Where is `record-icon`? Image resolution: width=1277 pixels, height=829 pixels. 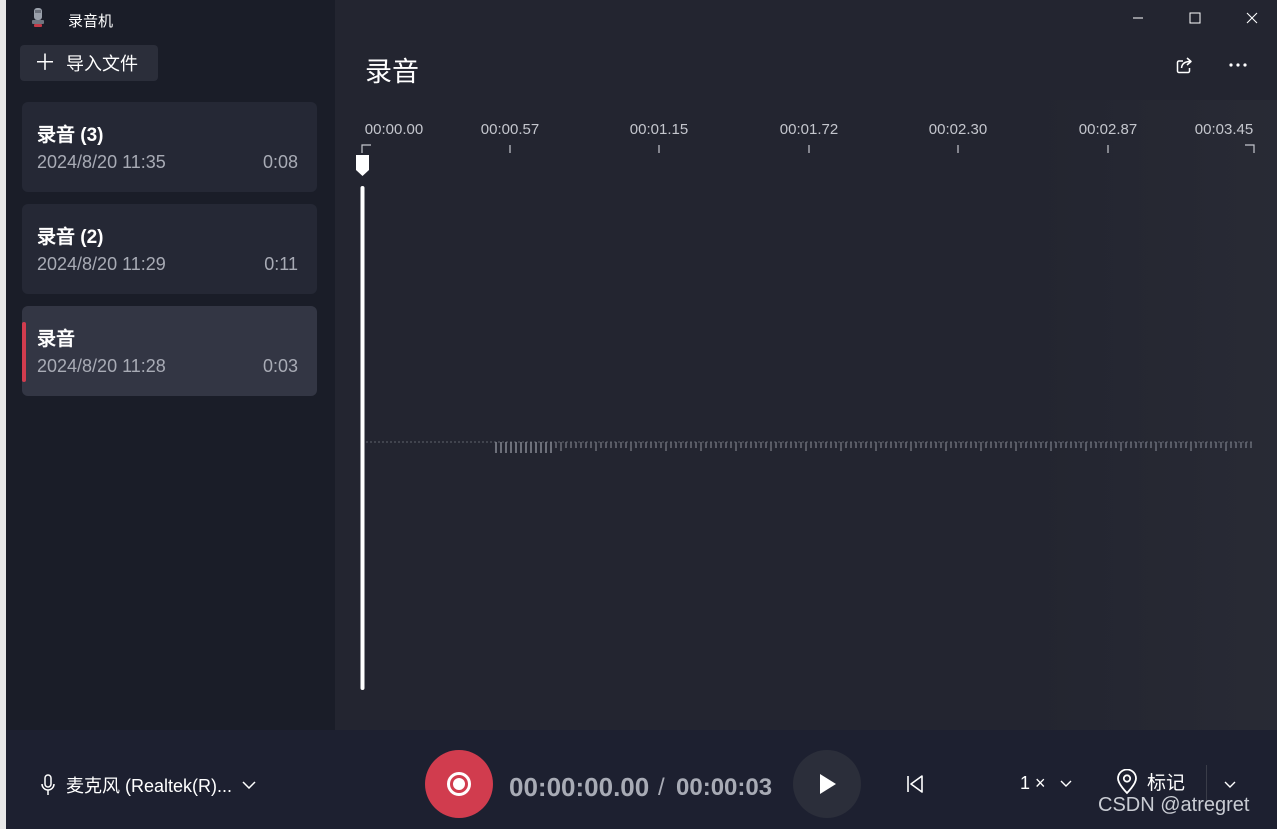 record-icon is located at coordinates (459, 784).